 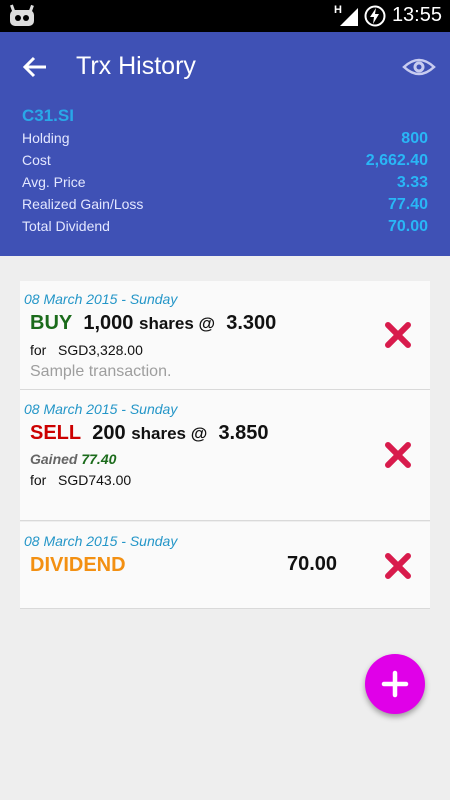 What do you see at coordinates (412, 182) in the screenshot?
I see `summary-value: 3.33` at bounding box center [412, 182].